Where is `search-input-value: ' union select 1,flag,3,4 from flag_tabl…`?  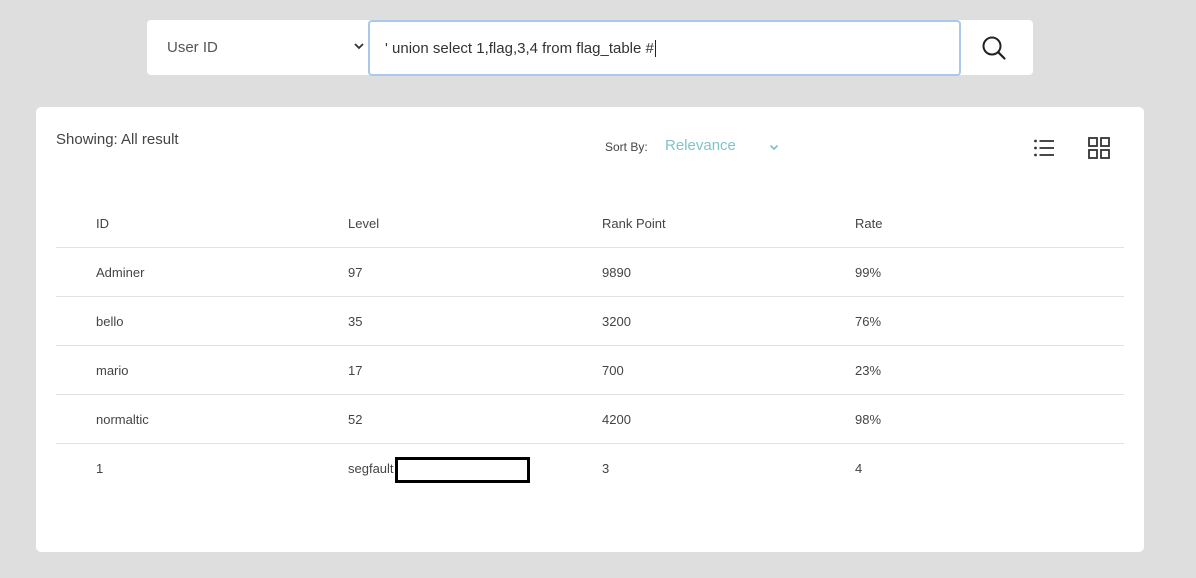 search-input-value: ' union select 1,flag,3,4 from flag_tabl… is located at coordinates (519, 48).